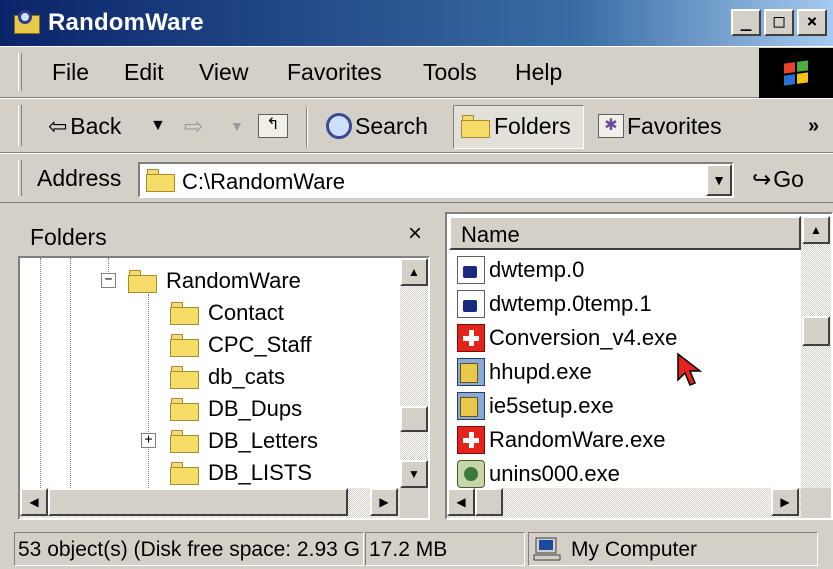 The image size is (833, 569). Describe the element at coordinates (746, 22) in the screenshot. I see `minimize-button: _` at that location.